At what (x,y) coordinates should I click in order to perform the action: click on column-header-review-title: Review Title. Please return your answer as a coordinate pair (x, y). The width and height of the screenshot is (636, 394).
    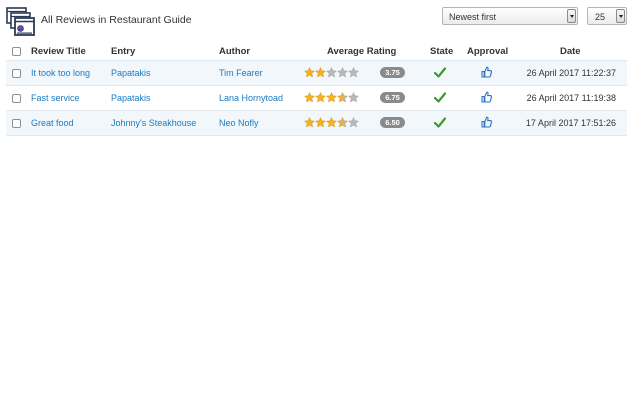
    Looking at the image, I should click on (58, 51).